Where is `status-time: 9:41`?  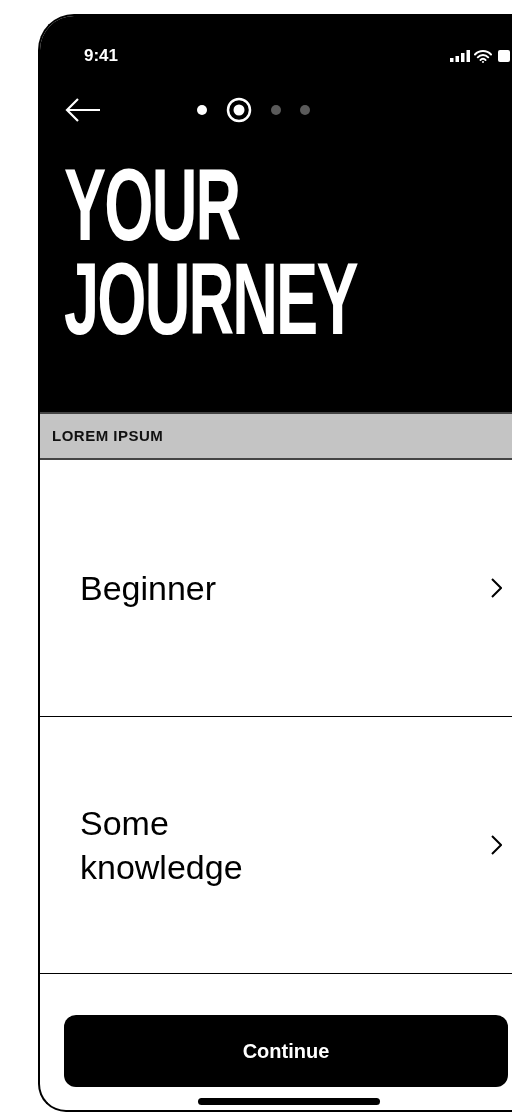 status-time: 9:41 is located at coordinates (101, 56).